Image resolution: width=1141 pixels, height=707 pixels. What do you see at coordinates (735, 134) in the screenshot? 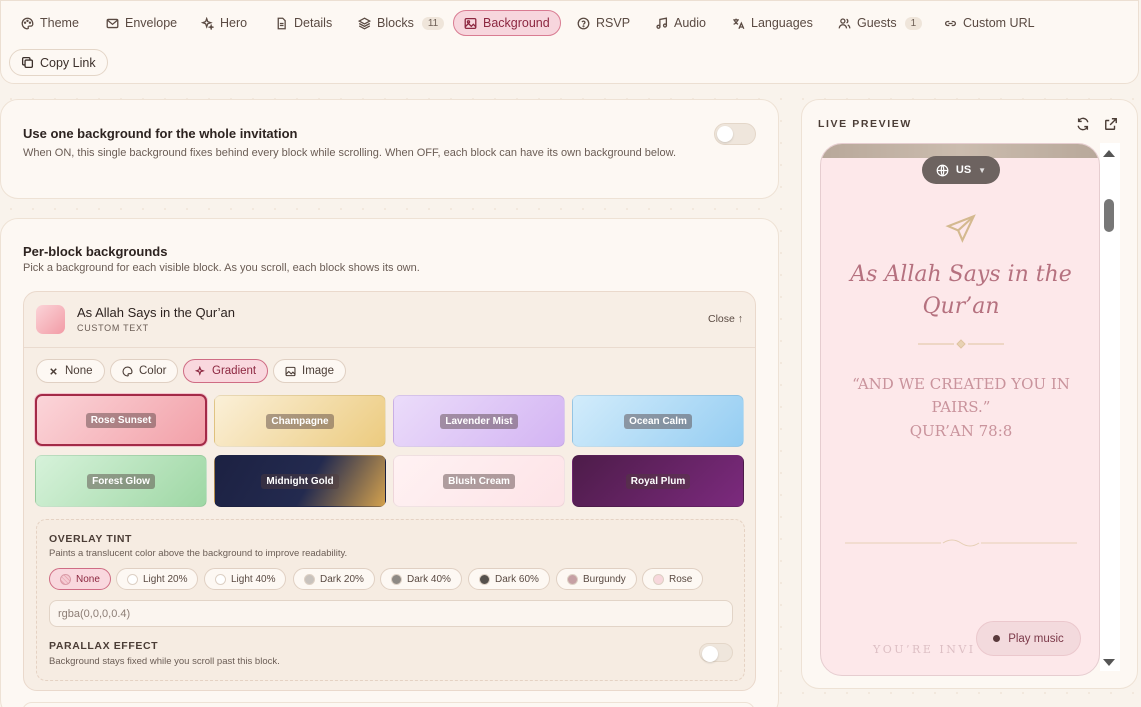
I see `global-bg-toggle` at bounding box center [735, 134].